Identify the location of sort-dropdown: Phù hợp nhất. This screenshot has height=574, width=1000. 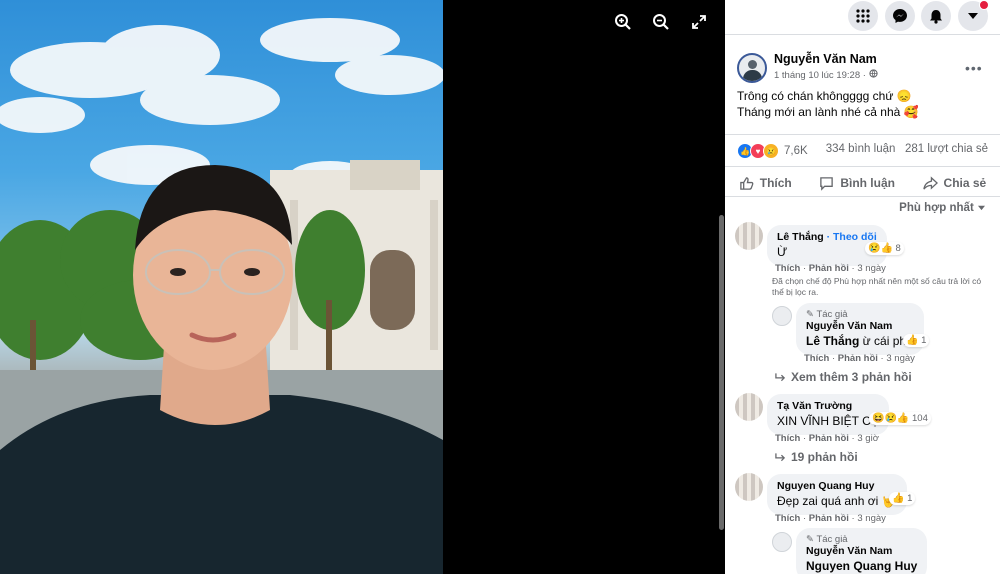
(942, 208).